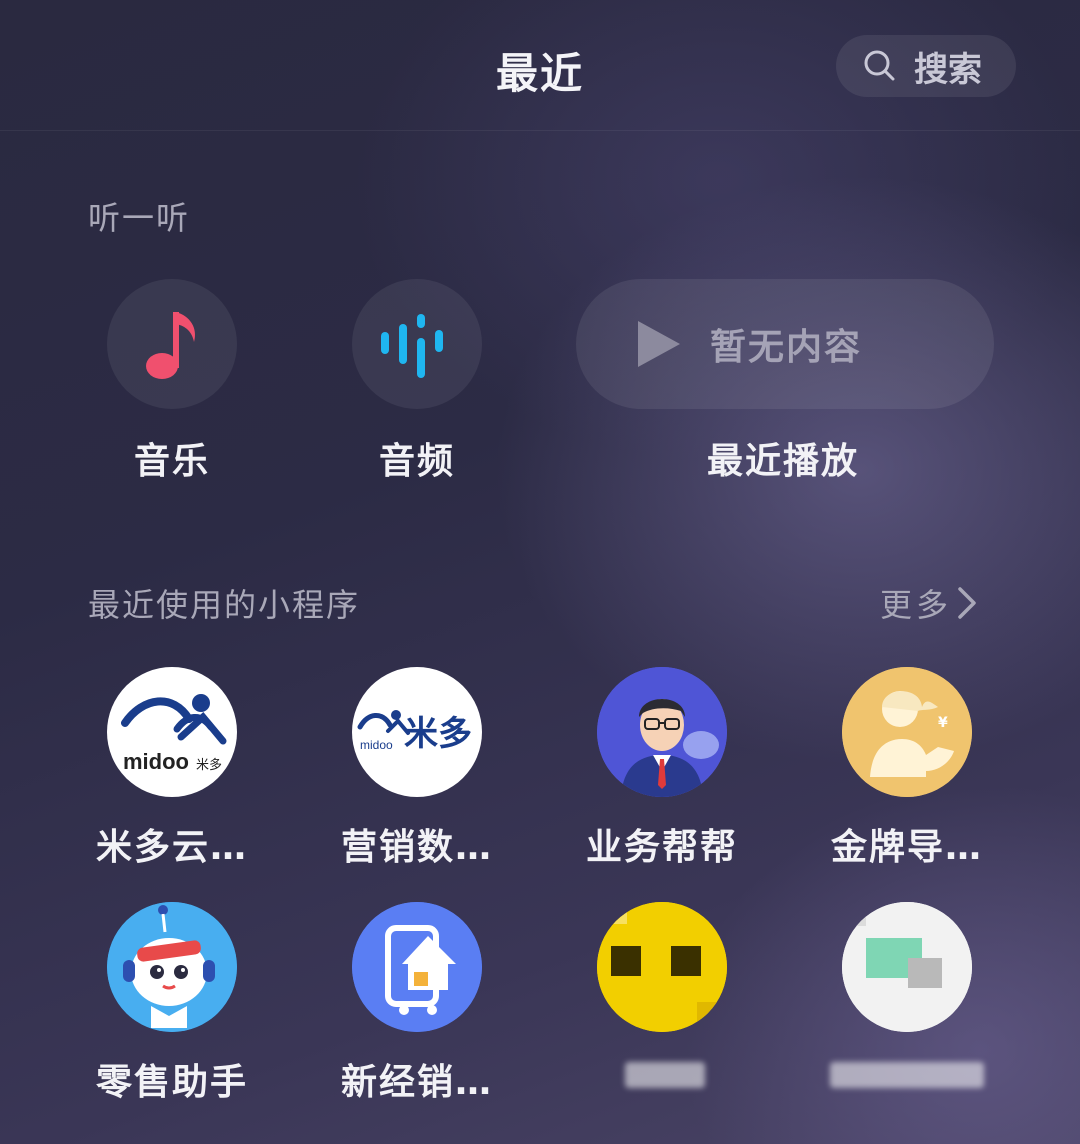 This screenshot has width=1080, height=1144. I want to click on businessman-avatar-icon, so click(662, 732).